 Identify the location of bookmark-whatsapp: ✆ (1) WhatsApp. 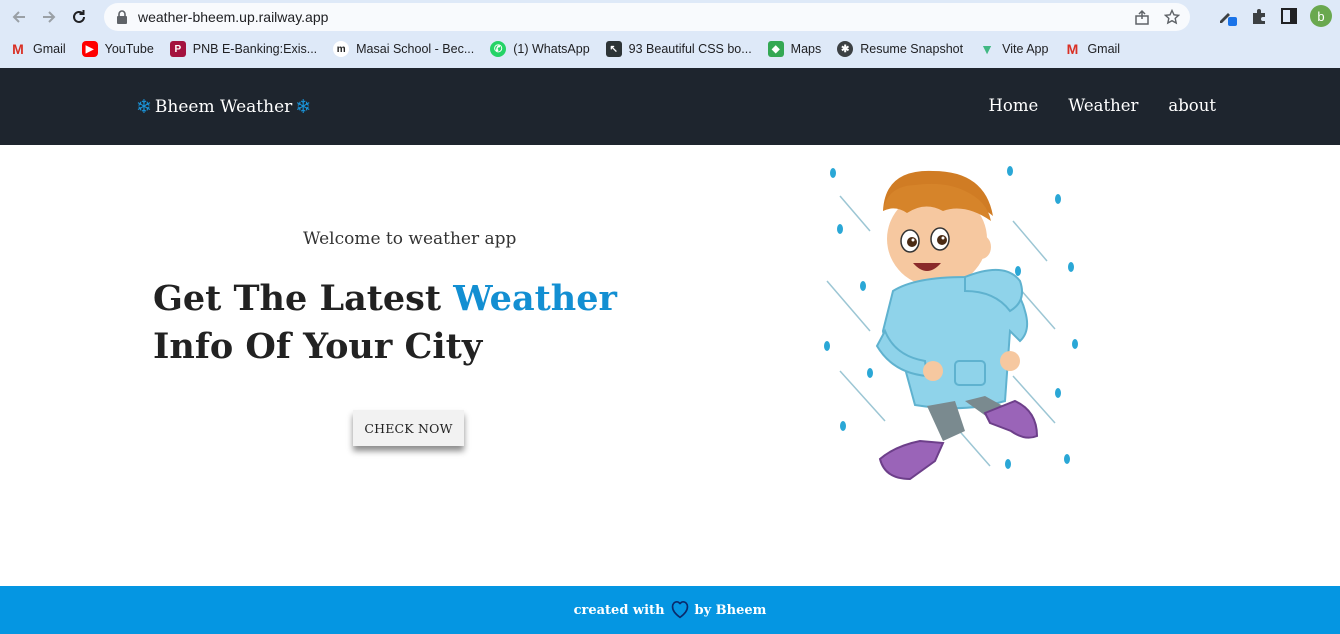
(540, 49).